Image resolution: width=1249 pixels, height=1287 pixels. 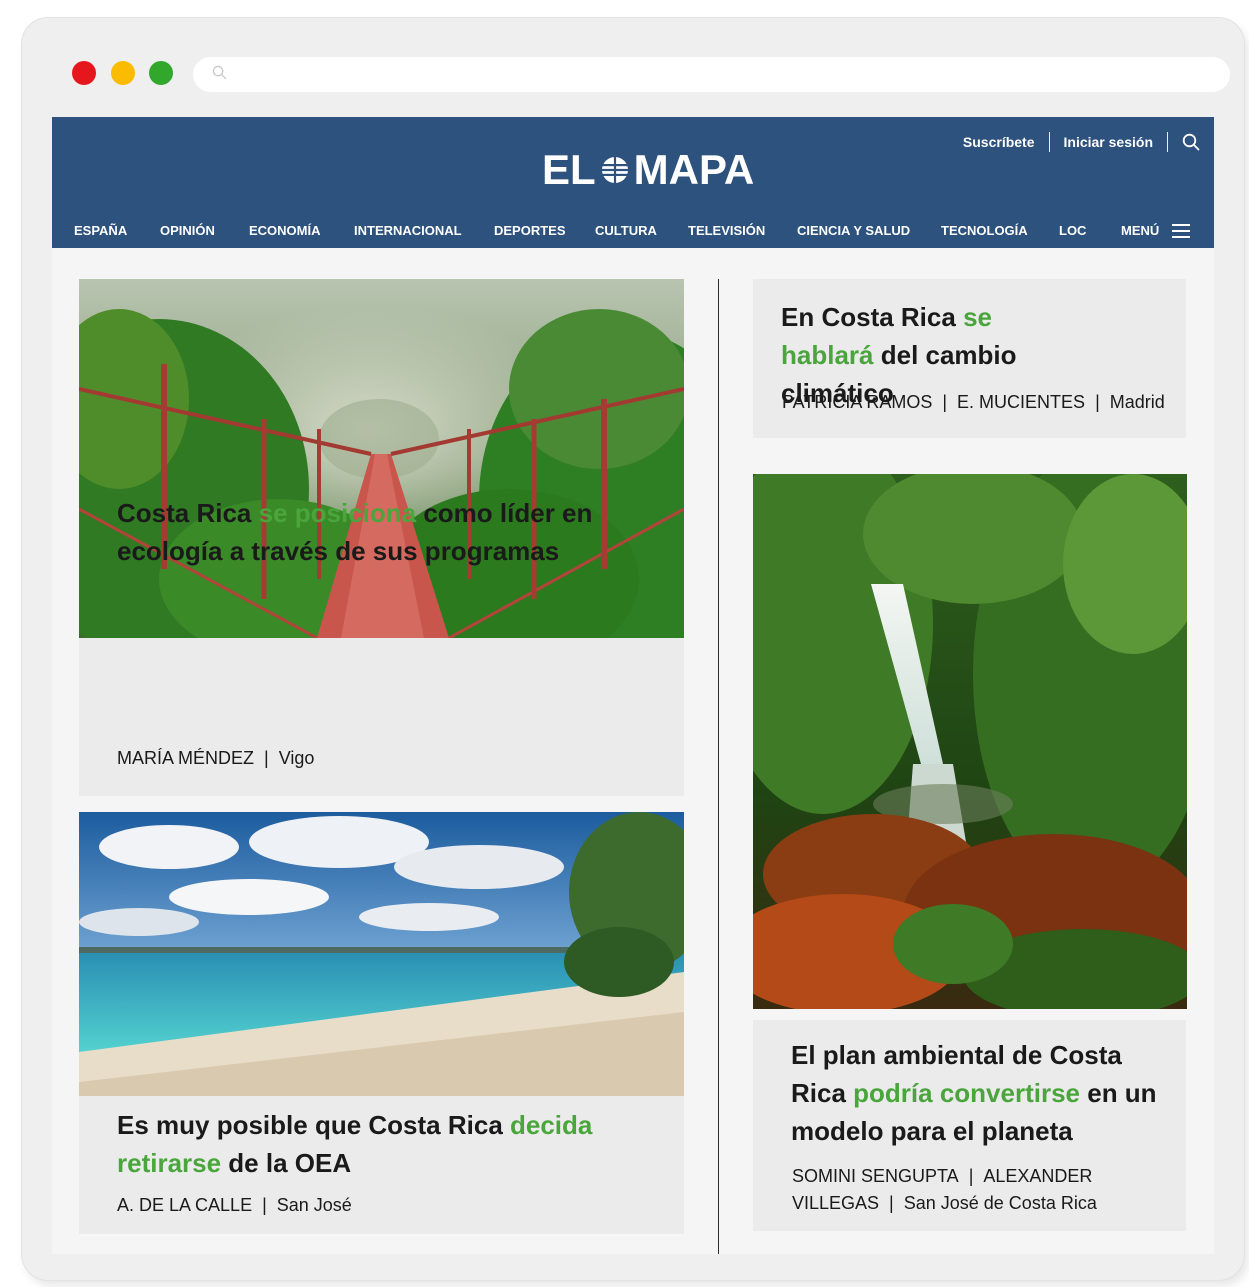 I want to click on menu-button-label: MENÚ, so click(x=1140, y=230).